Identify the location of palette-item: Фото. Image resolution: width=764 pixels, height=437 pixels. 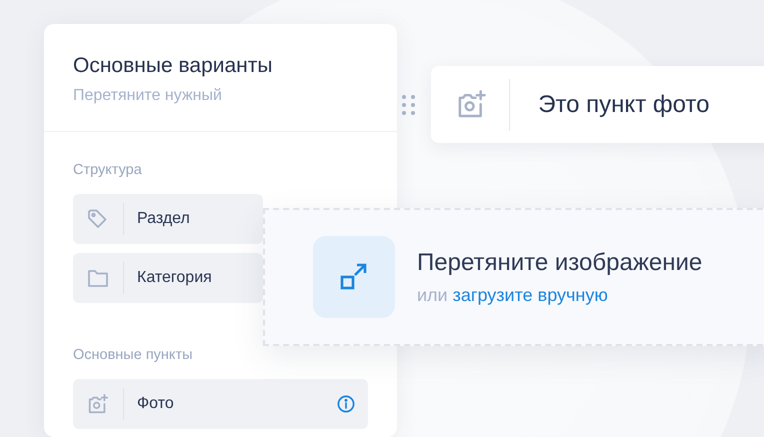
(220, 404).